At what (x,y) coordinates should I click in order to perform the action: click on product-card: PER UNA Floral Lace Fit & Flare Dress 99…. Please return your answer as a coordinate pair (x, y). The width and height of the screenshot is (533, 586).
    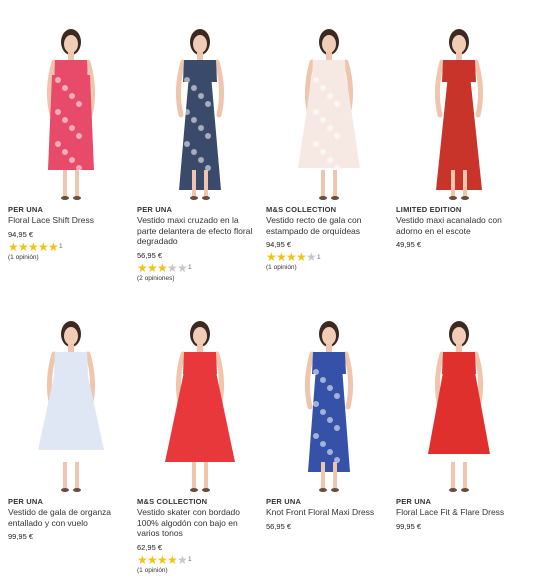
    Looking at the image, I should click on (458, 421).